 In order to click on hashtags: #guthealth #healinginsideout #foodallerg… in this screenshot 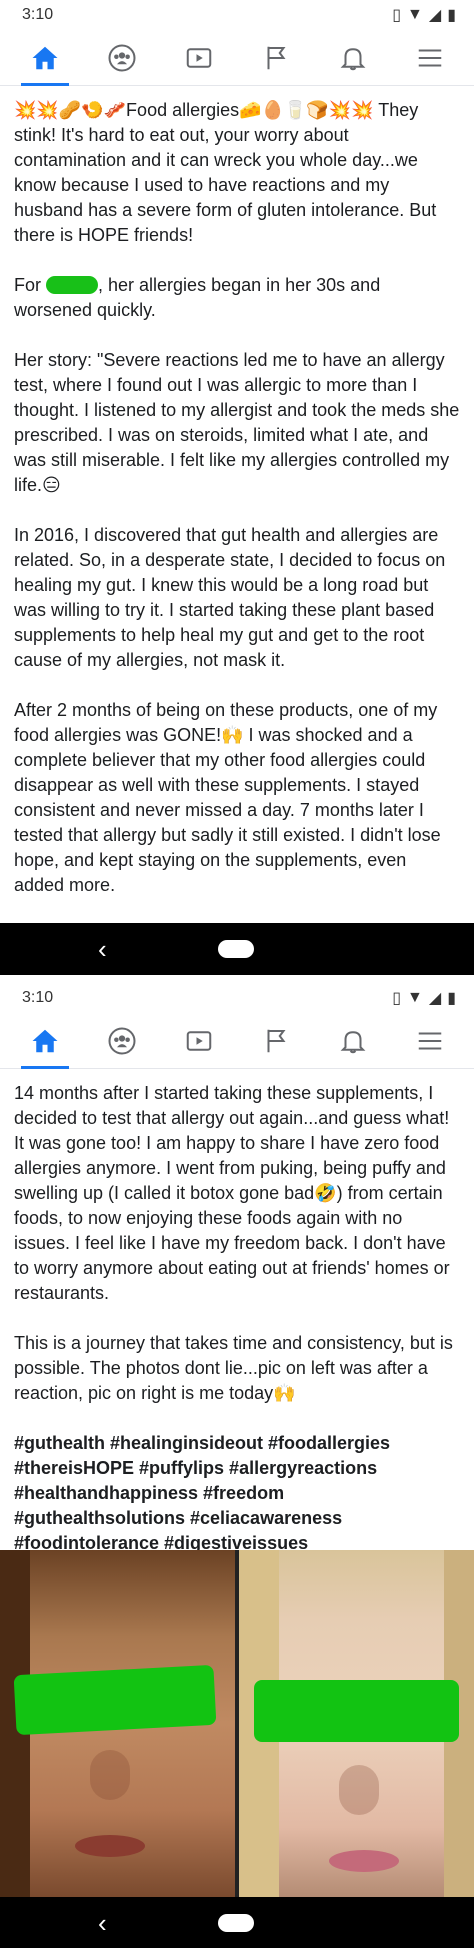, I will do `click(237, 1493)`.